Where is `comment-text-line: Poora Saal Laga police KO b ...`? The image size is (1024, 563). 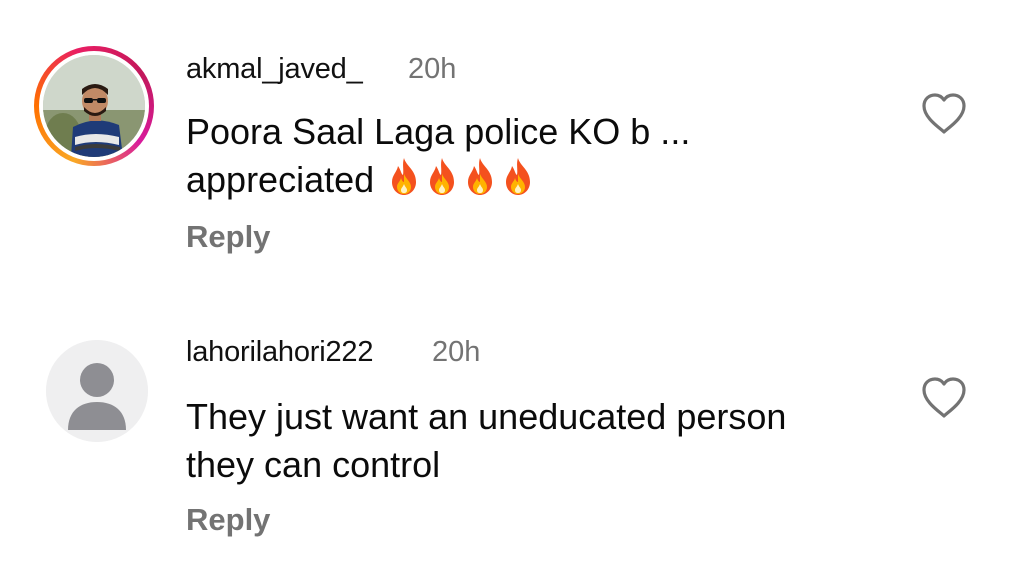
comment-text-line: Poora Saal Laga police KO b ... is located at coordinates (438, 131).